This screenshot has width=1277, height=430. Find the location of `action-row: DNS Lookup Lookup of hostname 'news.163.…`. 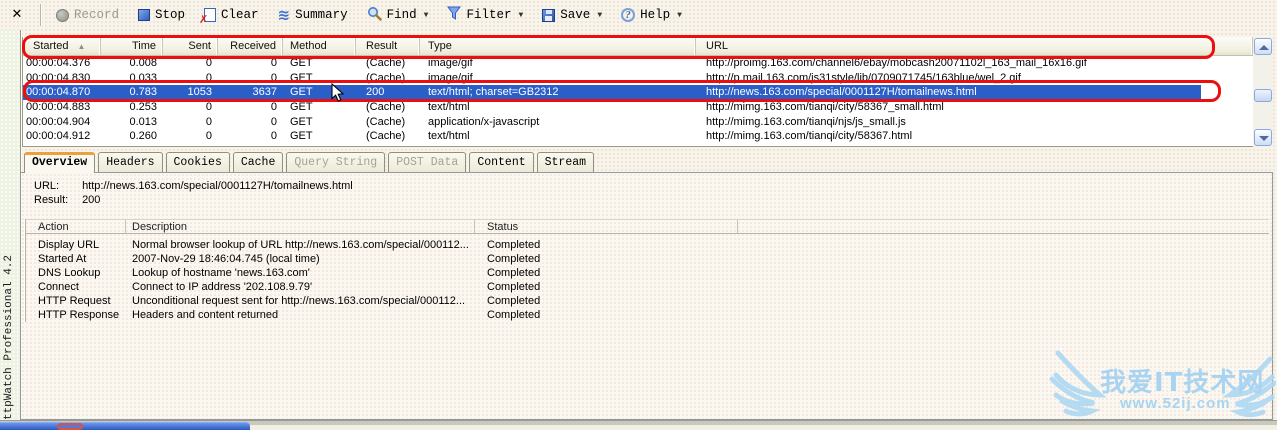

action-row: DNS Lookup Lookup of hostname 'news.163.… is located at coordinates (647, 273).